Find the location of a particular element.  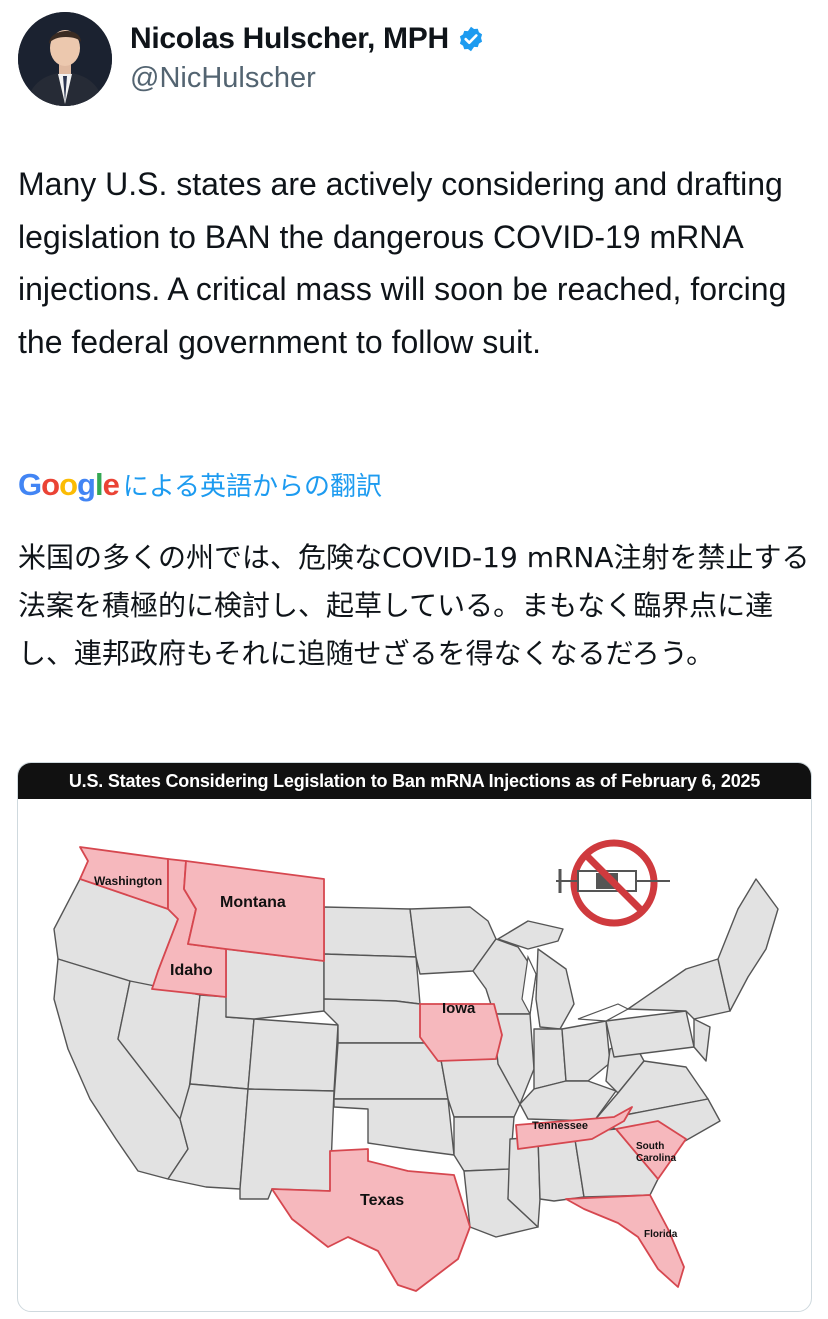

label-texas: Texas is located at coordinates (382, 1200).